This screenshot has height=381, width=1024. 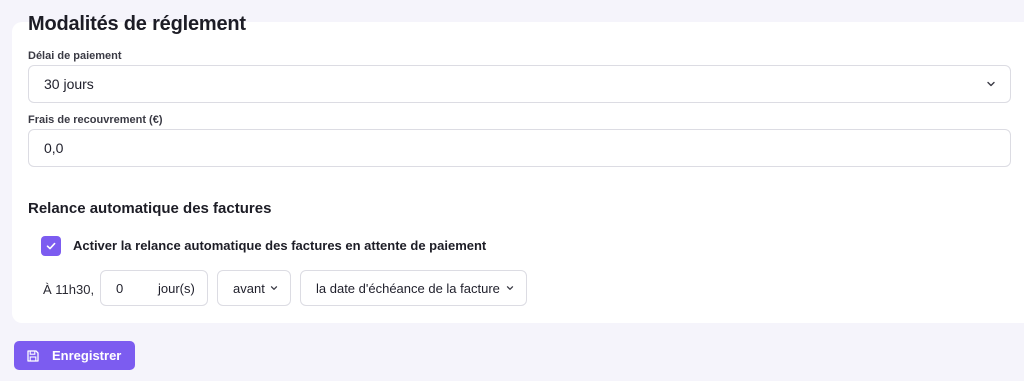 I want to click on section-title: Modalités de réglement, so click(x=137, y=24).